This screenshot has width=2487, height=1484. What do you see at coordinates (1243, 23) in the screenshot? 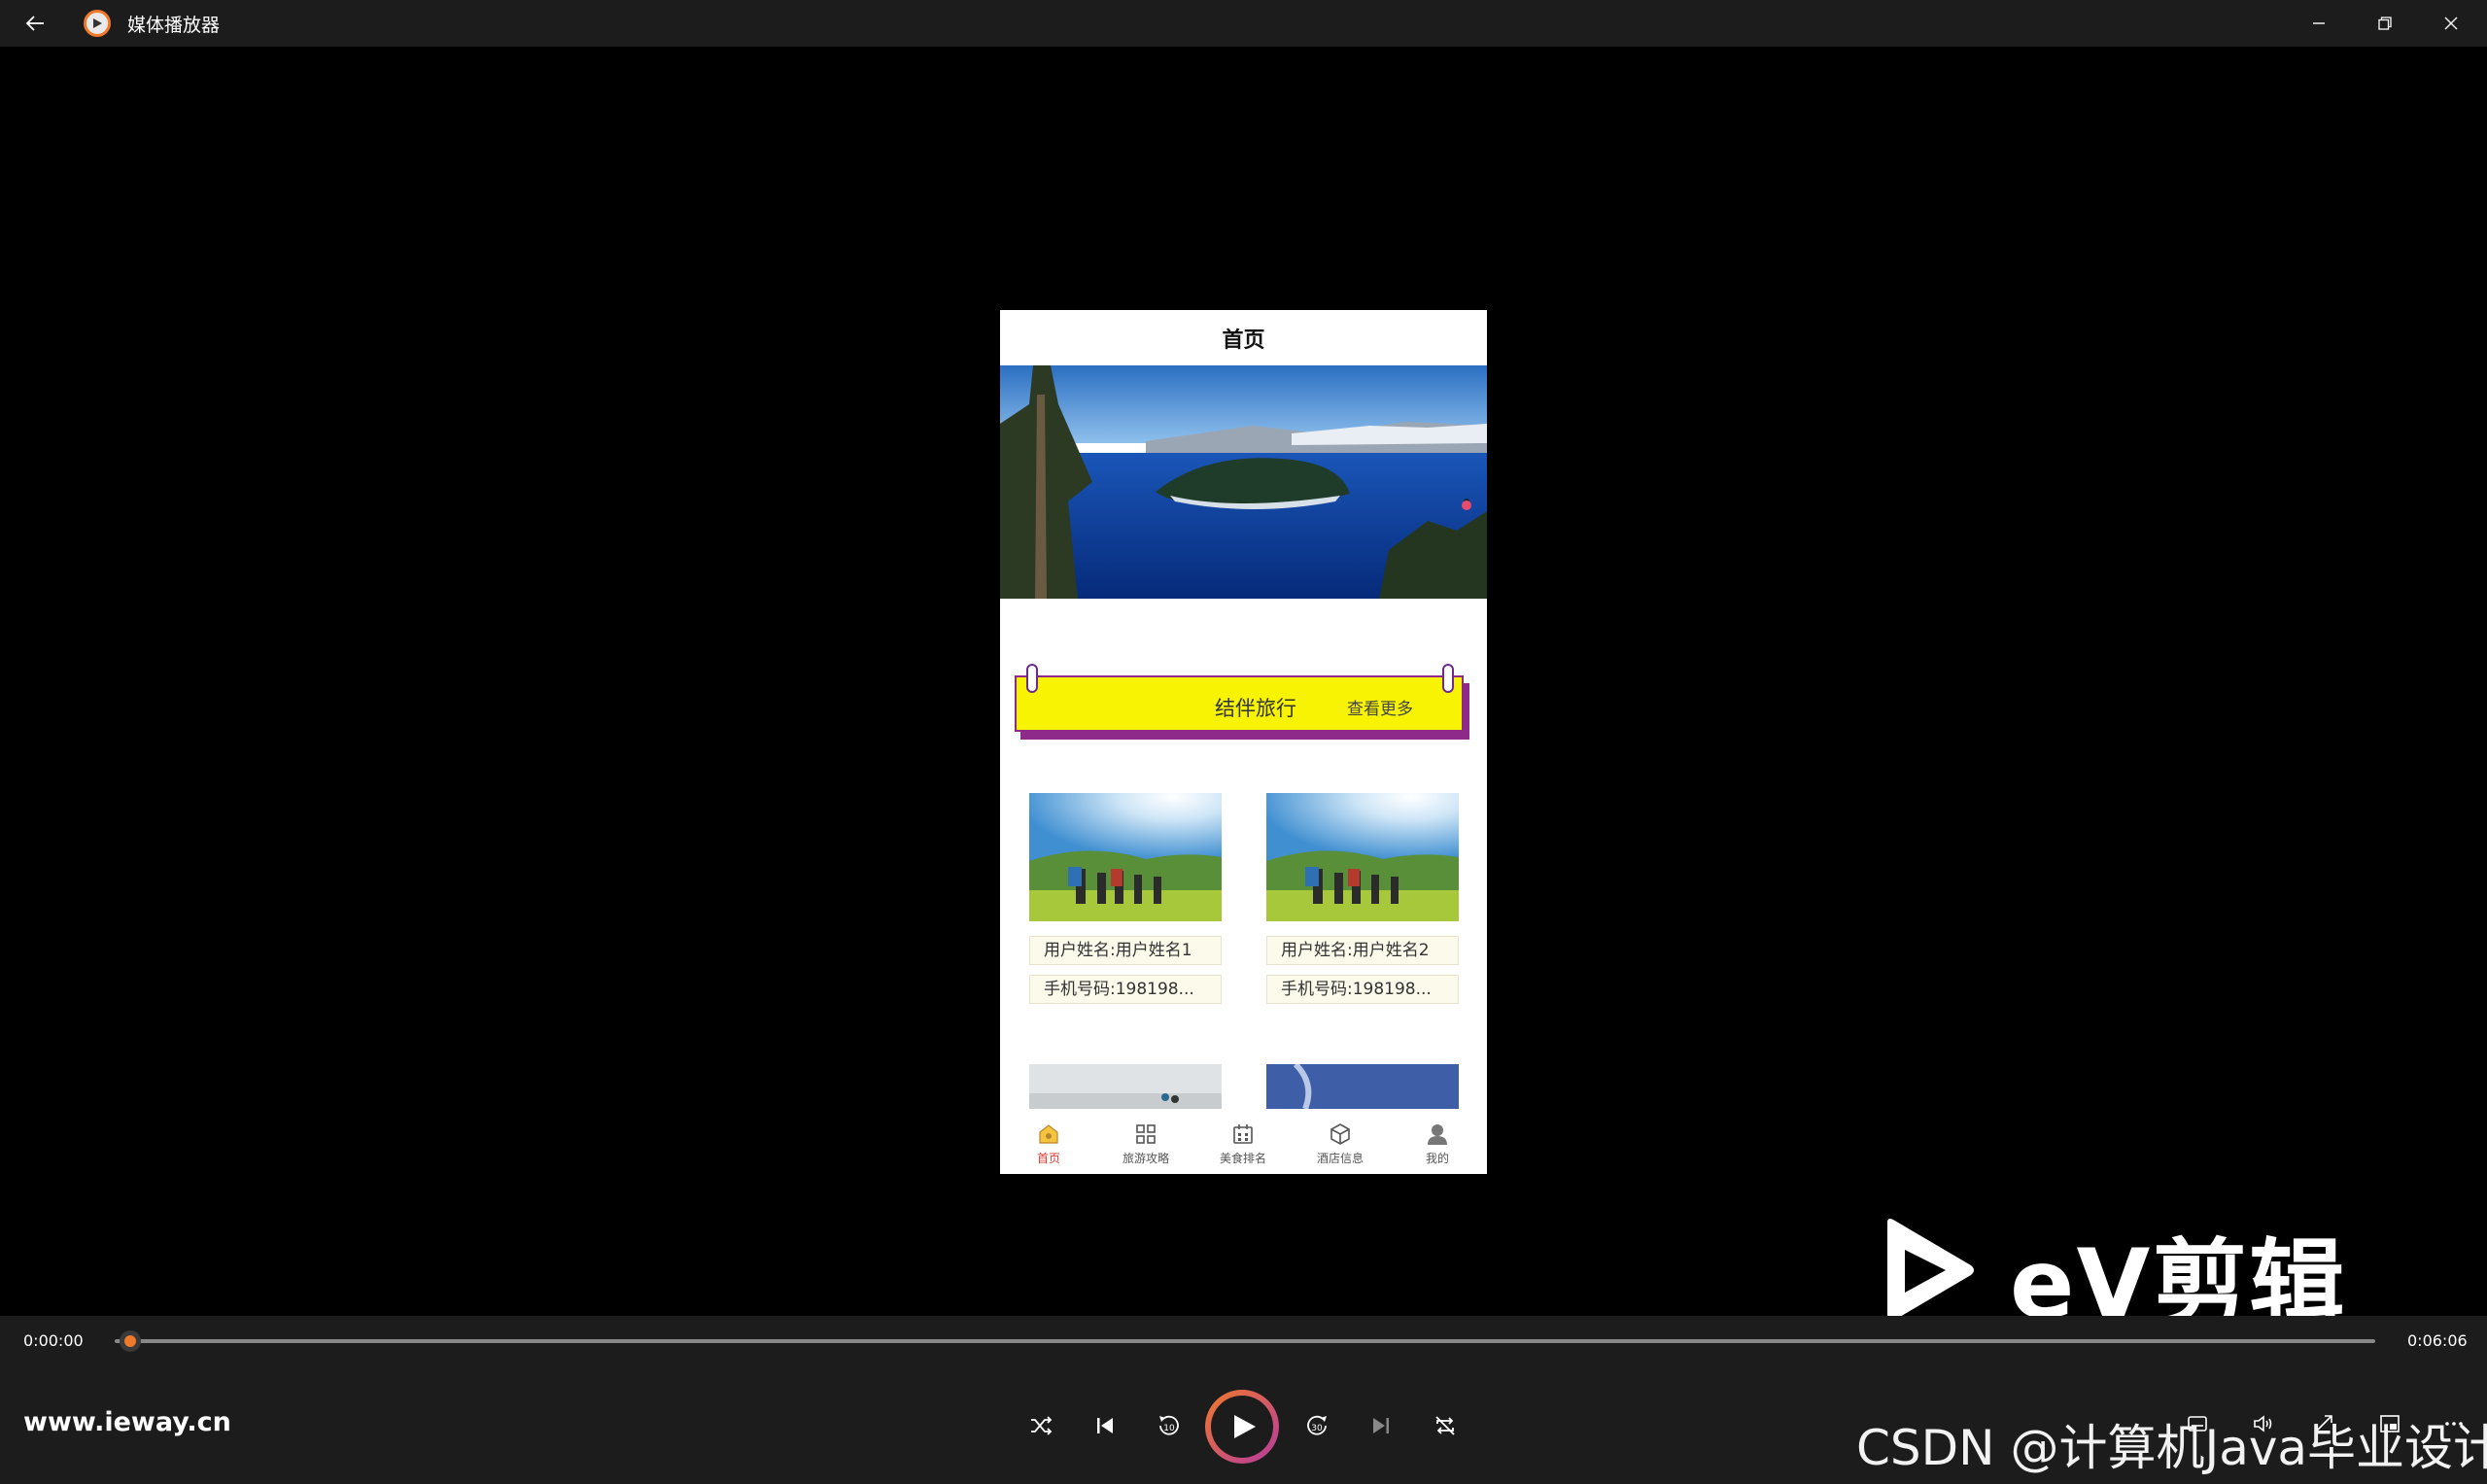
I see `title-bar: 媒体播放器` at bounding box center [1243, 23].